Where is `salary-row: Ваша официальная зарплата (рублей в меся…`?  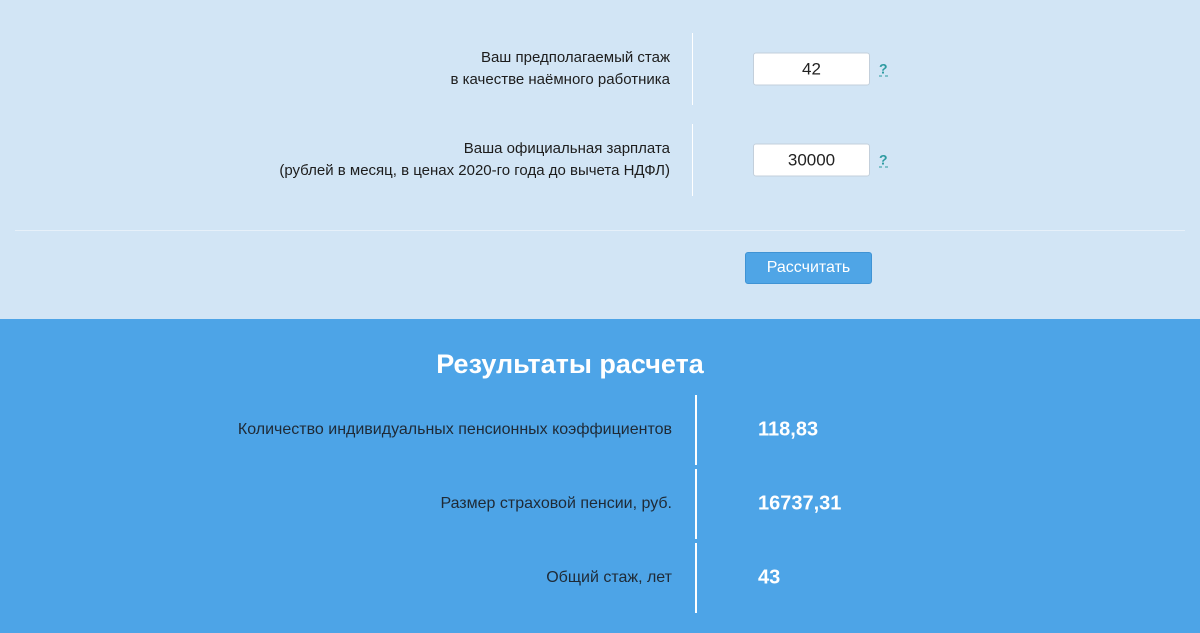 salary-row: Ваша официальная зарплата (рублей в меся… is located at coordinates (600, 160).